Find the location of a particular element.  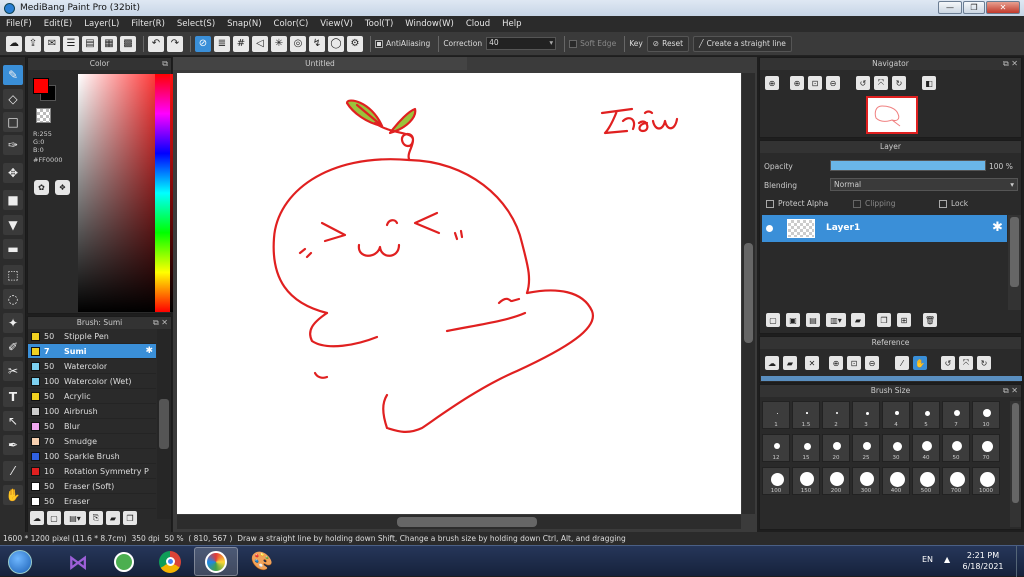

start-button is located at coordinates (20, 561).